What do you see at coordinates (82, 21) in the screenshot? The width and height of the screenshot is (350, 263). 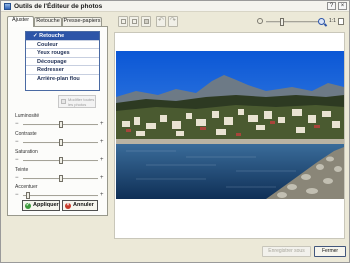 I see `tab-presse-papiers: Presse-papiers` at bounding box center [82, 21].